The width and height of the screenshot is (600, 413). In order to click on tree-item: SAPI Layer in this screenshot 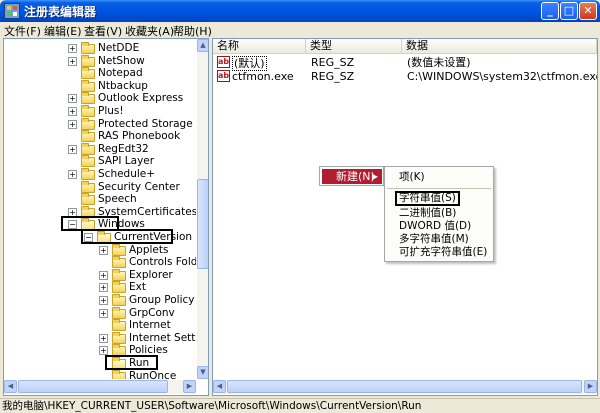, I will do `click(100, 161)`.